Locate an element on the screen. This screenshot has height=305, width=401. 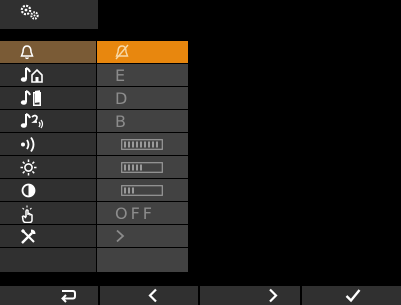
header-bar is located at coordinates (49, 14).